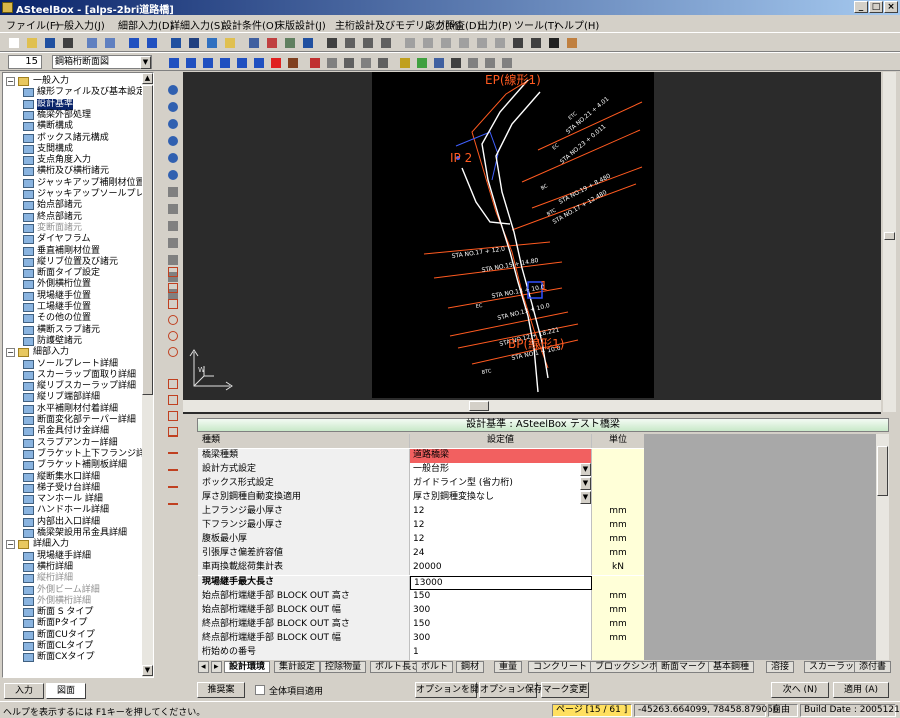 This screenshot has height=718, width=900. I want to click on circle-icon, so click(173, 320).